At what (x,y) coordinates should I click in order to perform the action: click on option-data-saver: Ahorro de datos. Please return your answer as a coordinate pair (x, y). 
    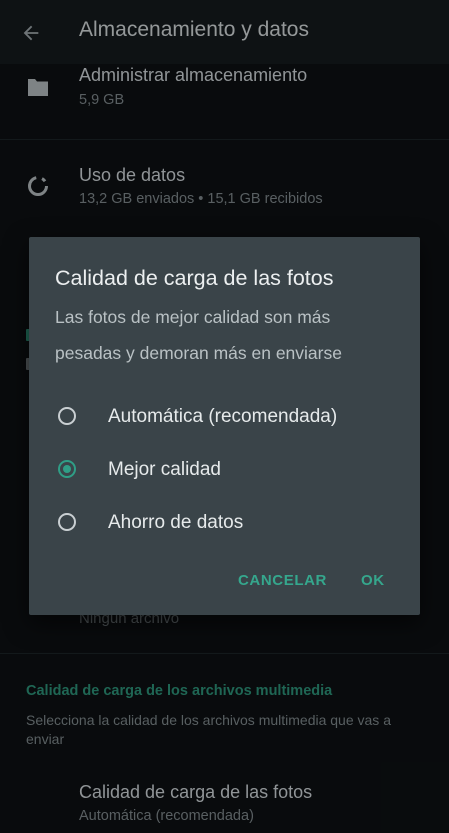
    Looking at the image, I should click on (224, 524).